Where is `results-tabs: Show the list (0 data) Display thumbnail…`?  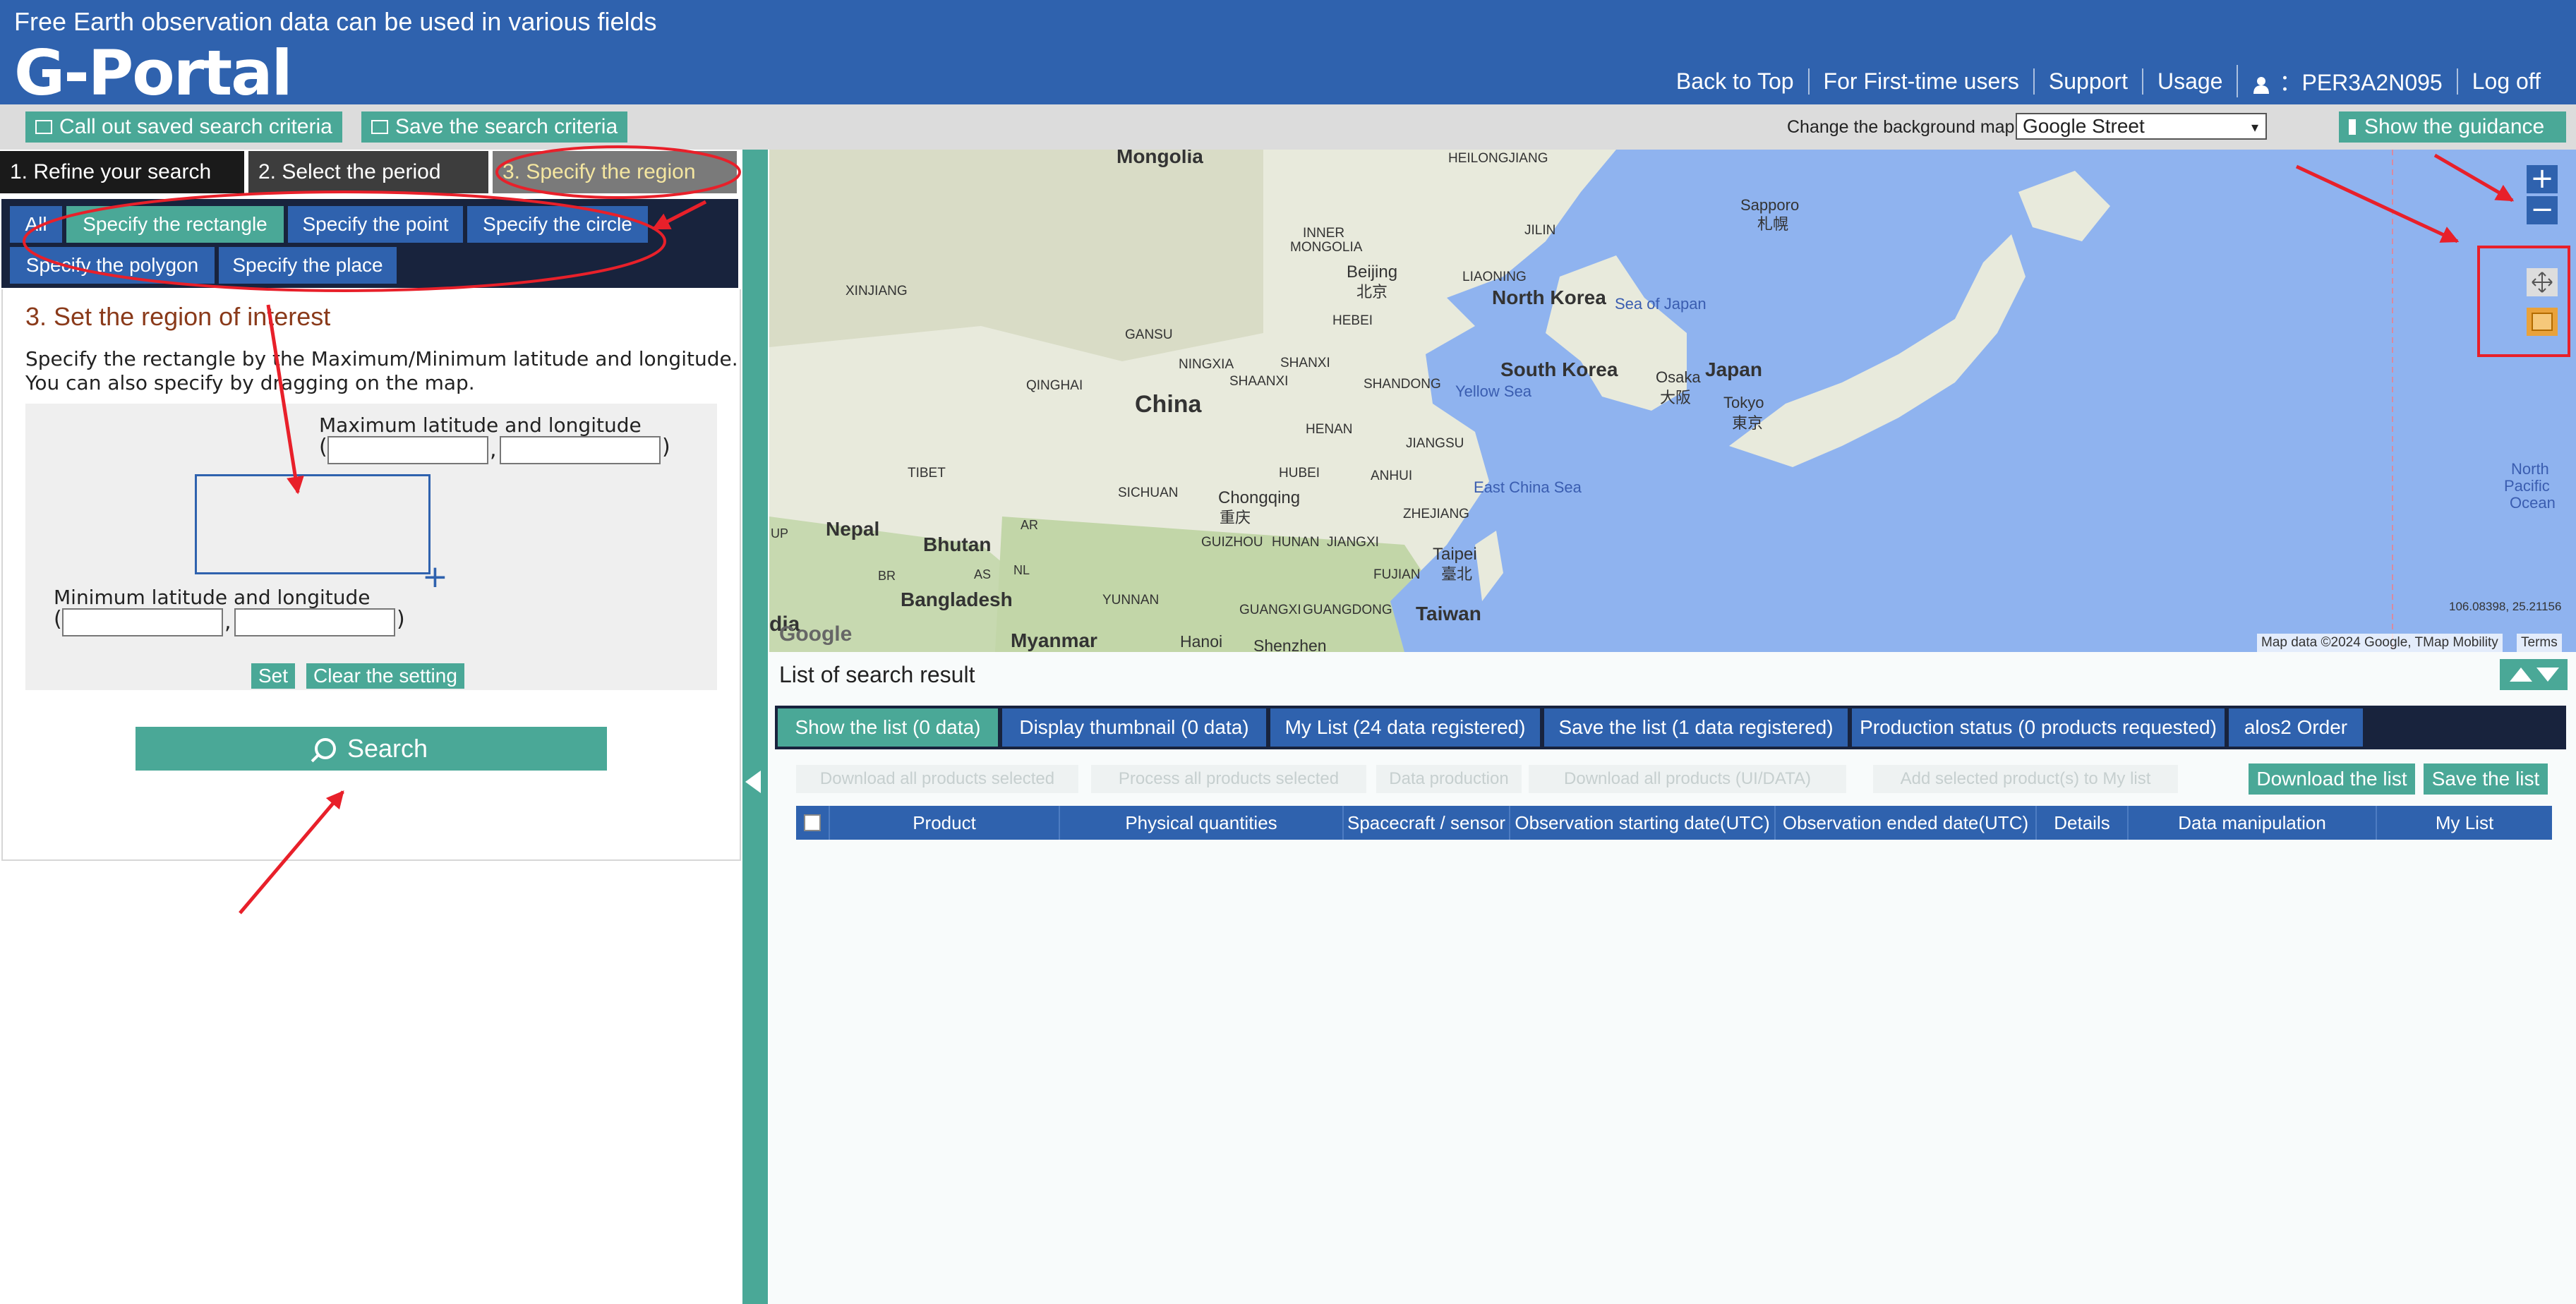
results-tabs: Show the list (0 data) Display thumbnail… is located at coordinates (1670, 727).